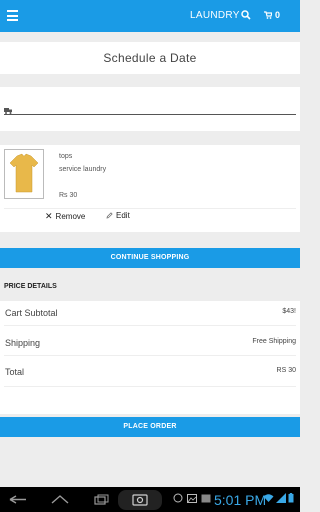 This screenshot has width=320, height=512. I want to click on total-label: Total, so click(15, 372).